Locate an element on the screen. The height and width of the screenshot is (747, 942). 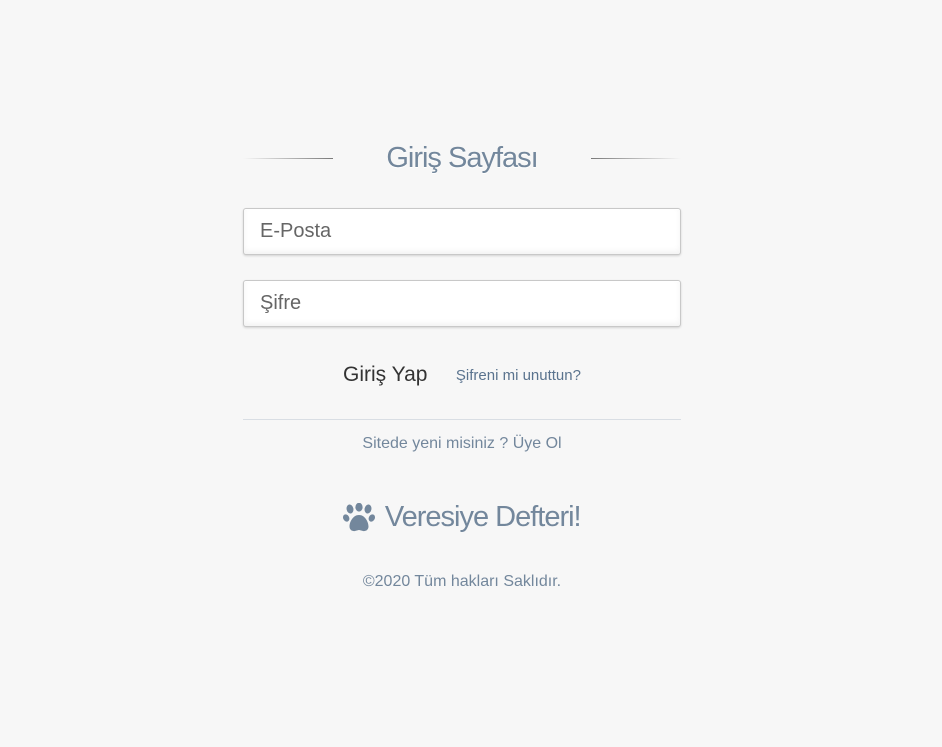
title-divider-right is located at coordinates (636, 158).